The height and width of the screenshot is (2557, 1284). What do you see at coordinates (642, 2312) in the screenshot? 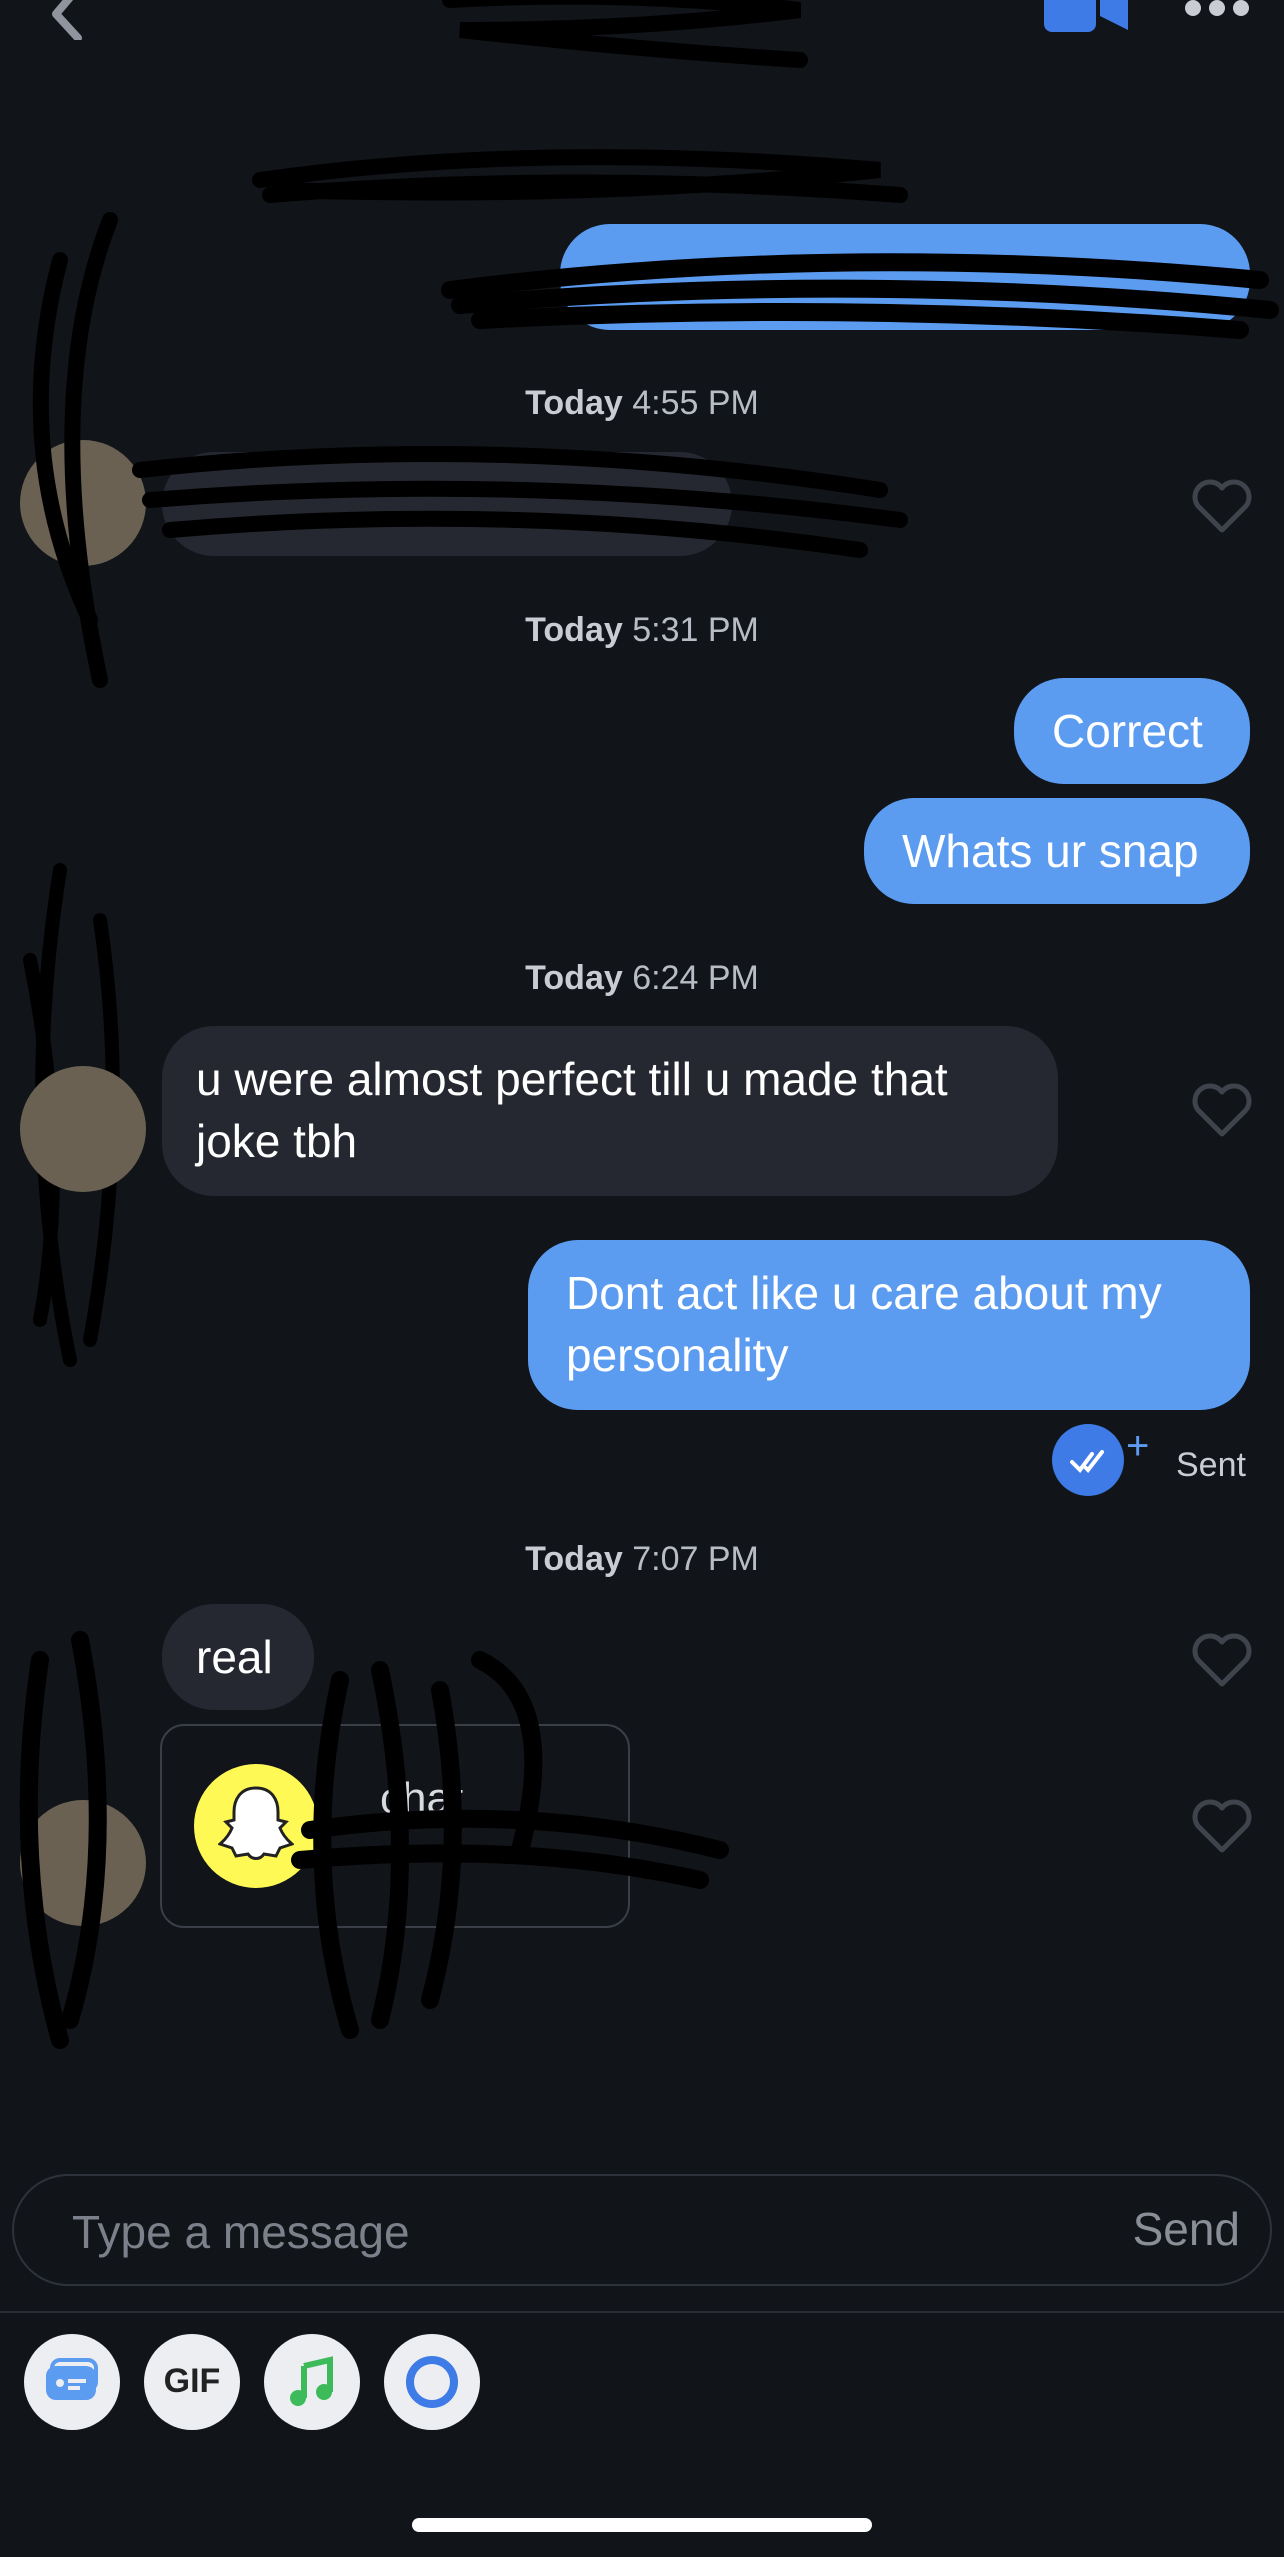
I see `divider` at bounding box center [642, 2312].